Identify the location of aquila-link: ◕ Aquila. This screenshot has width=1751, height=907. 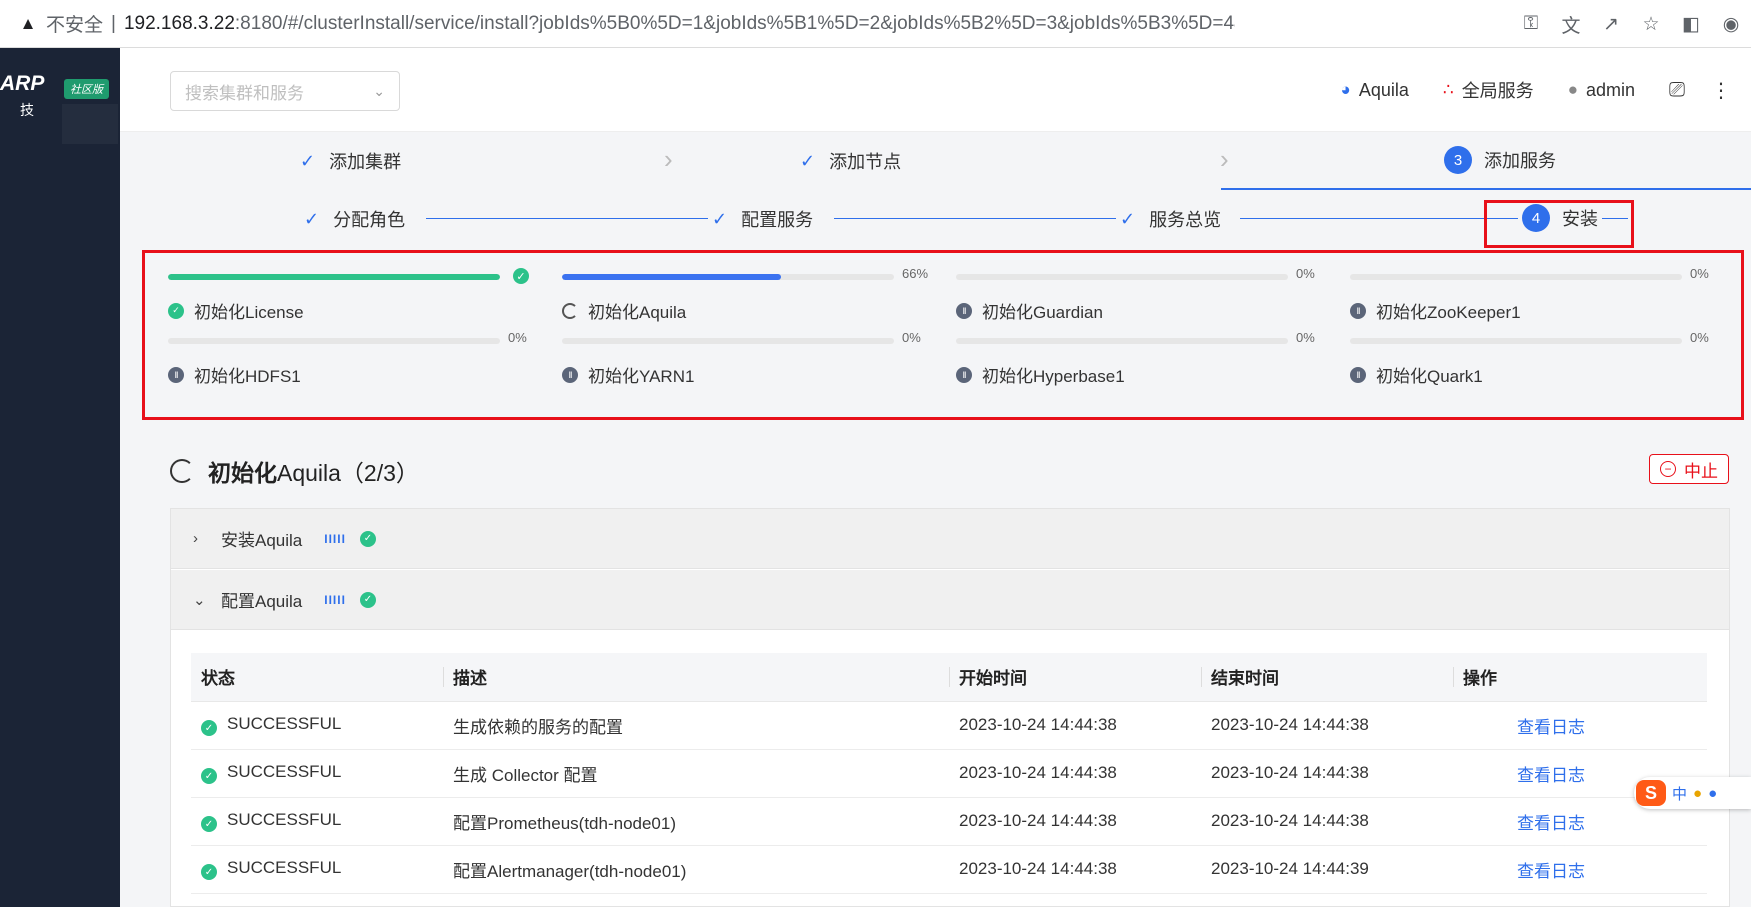
(1375, 90).